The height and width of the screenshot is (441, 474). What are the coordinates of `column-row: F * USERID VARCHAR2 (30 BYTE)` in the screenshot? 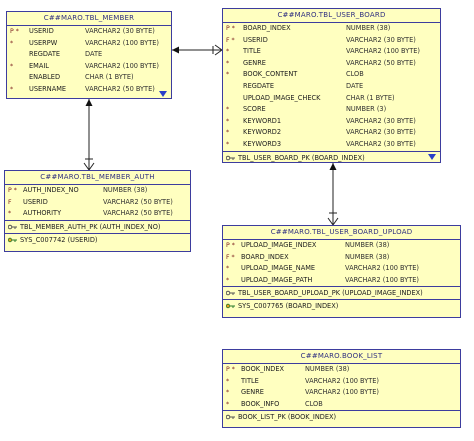 It's located at (331, 41).